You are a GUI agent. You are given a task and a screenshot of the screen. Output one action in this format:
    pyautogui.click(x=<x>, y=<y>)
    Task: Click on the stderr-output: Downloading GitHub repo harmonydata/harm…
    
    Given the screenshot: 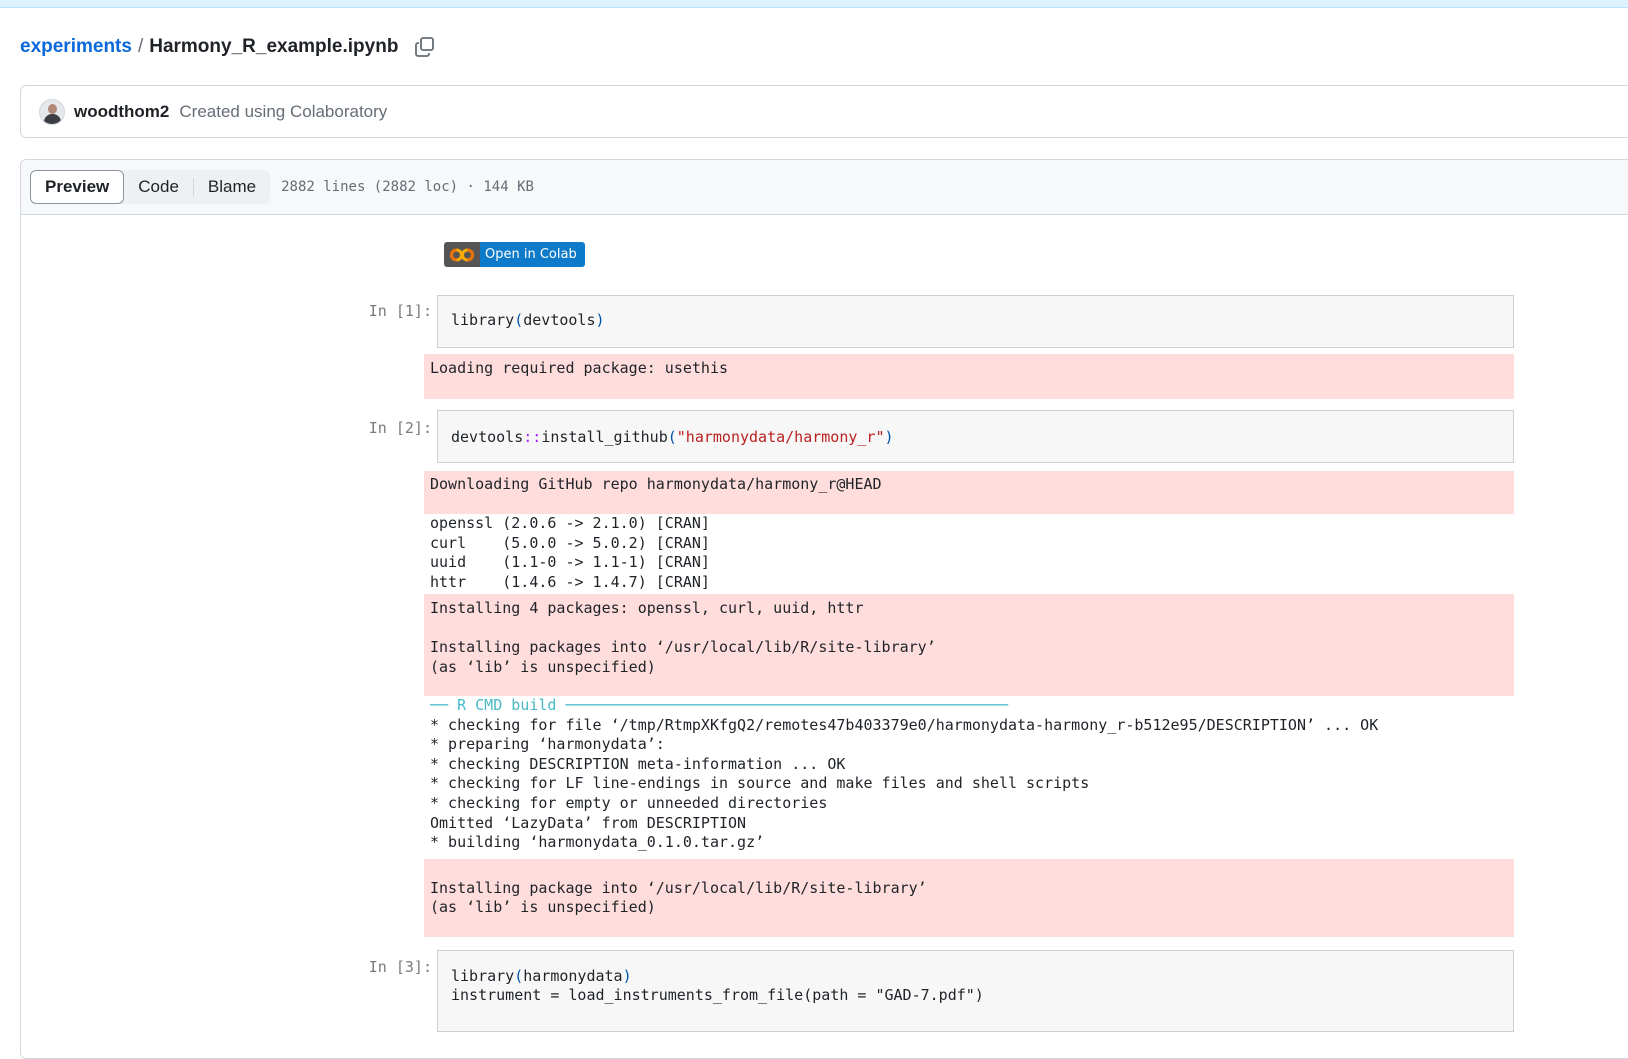 What is the action you would take?
    pyautogui.click(x=969, y=492)
    